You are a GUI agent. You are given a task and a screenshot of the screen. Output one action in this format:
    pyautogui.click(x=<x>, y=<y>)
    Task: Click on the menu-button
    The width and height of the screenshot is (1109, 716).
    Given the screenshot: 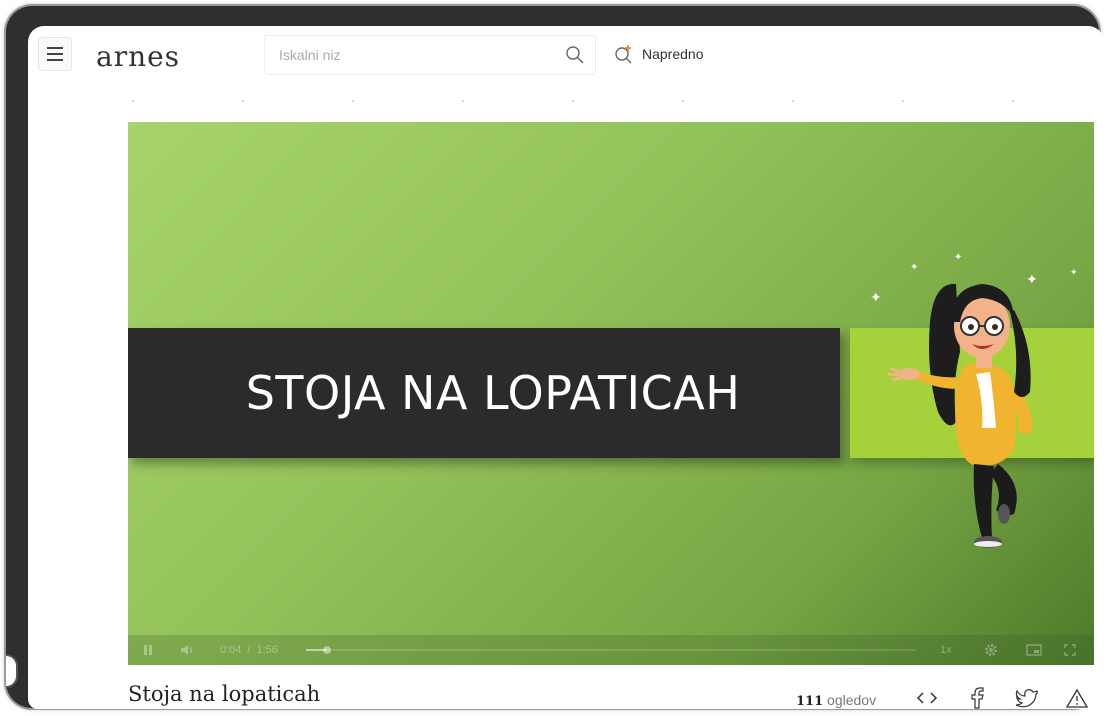 What is the action you would take?
    pyautogui.click(x=55, y=54)
    